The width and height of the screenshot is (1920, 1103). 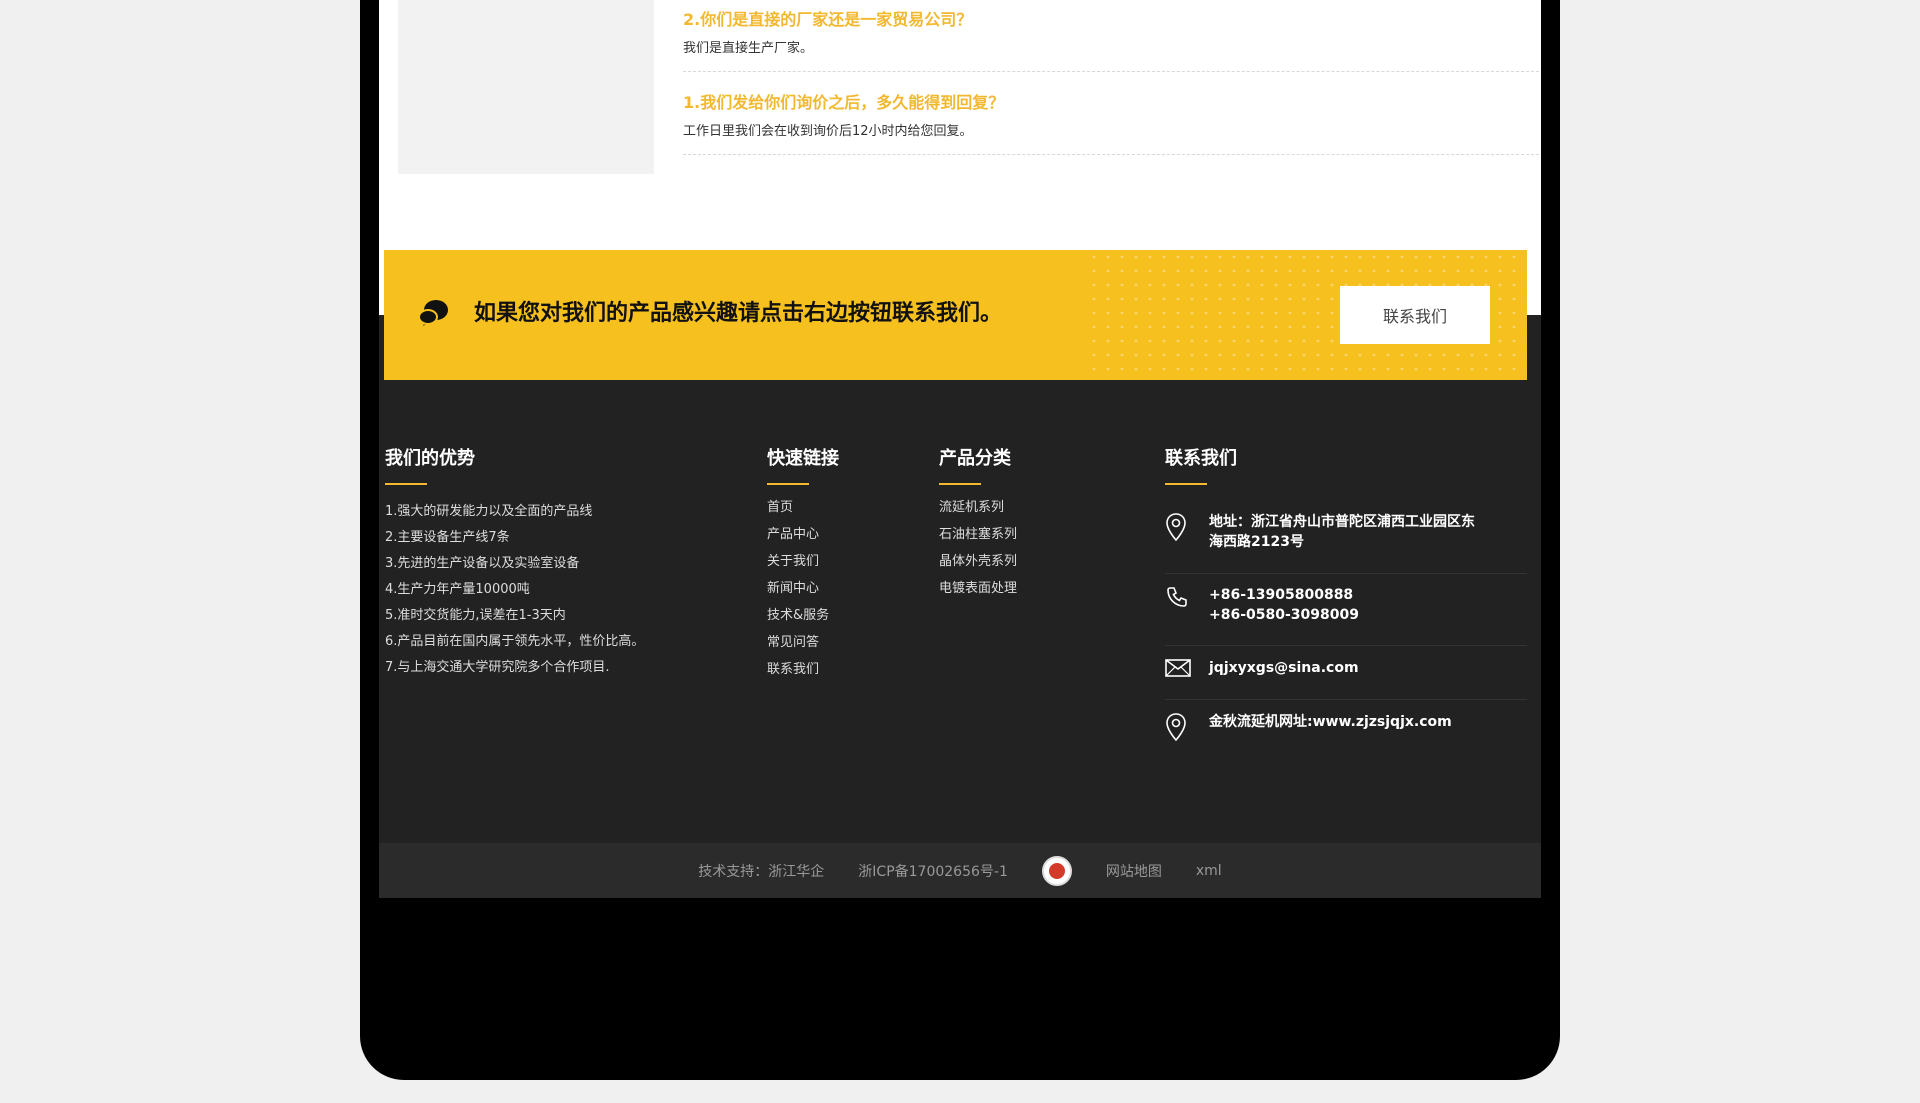 What do you see at coordinates (1415, 315) in the screenshot?
I see `contact-us-button: 联系我们` at bounding box center [1415, 315].